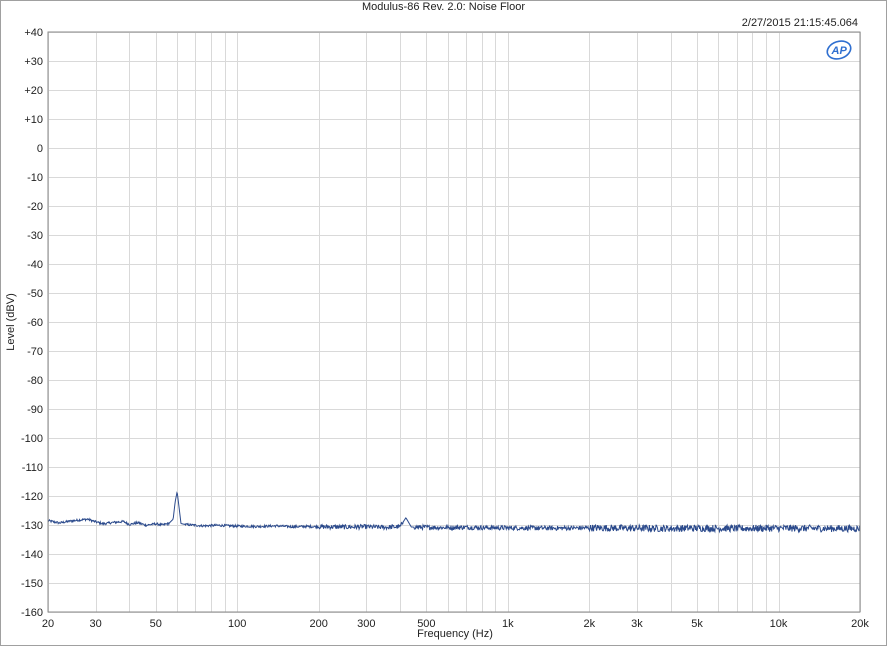  What do you see at coordinates (454, 512) in the screenshot?
I see `series-line` at bounding box center [454, 512].